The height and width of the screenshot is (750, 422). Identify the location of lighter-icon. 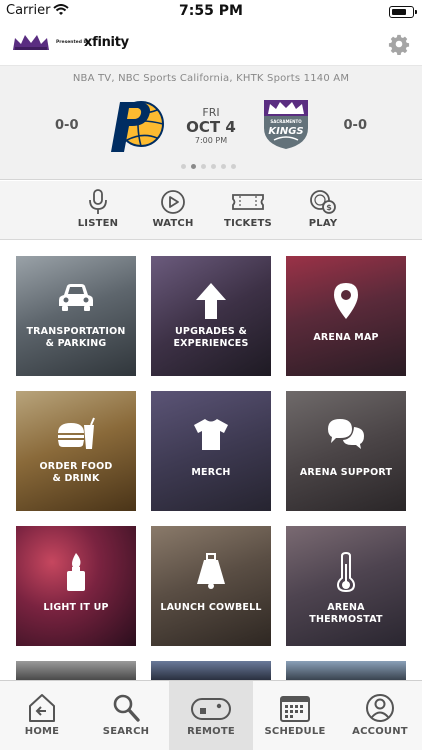
(76, 572).